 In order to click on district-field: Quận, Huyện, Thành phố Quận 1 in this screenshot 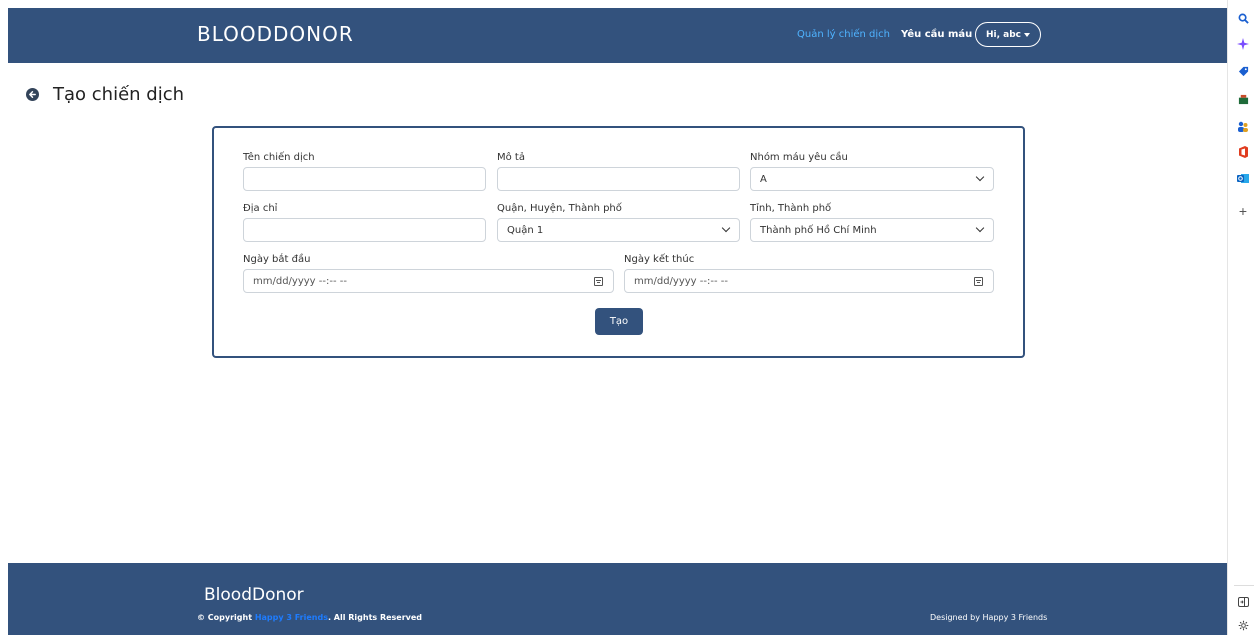, I will do `click(618, 222)`.